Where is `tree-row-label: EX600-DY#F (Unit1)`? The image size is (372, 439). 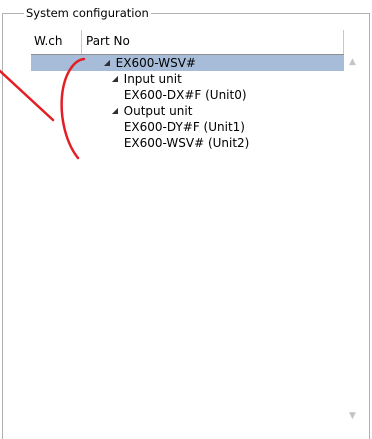
tree-row-label: EX600-DY#F (Unit1) is located at coordinates (184, 127).